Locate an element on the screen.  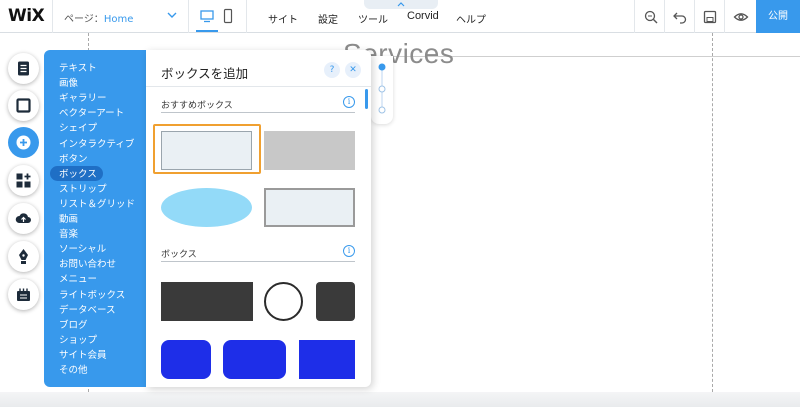
top-collapse-tab is located at coordinates (401, 4).